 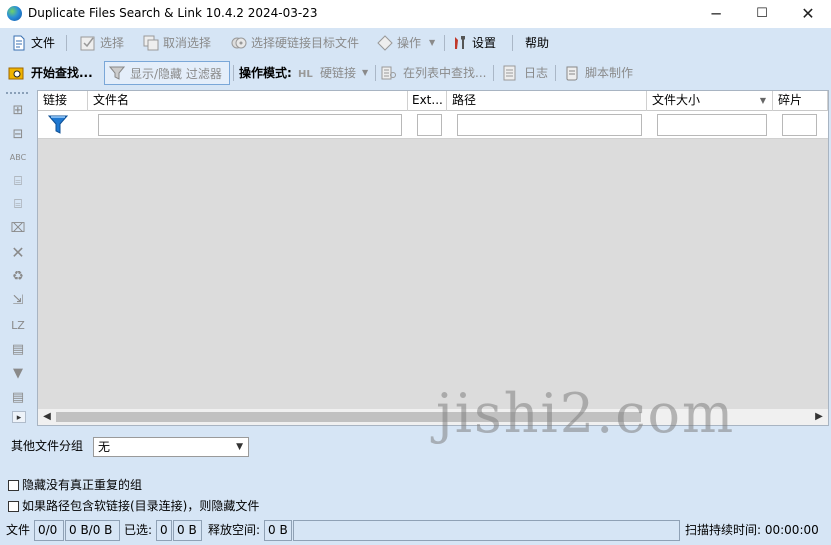 I want to click on menu-help-label: 帮助, so click(x=537, y=43).